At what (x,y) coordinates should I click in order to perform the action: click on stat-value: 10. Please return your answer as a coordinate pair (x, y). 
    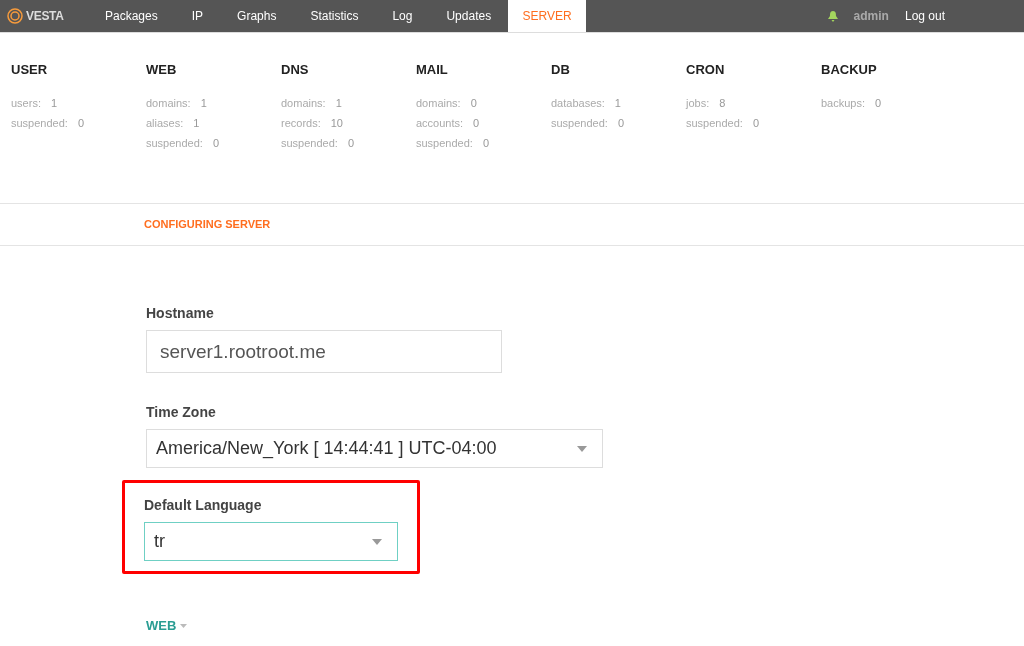
    Looking at the image, I should click on (336, 124).